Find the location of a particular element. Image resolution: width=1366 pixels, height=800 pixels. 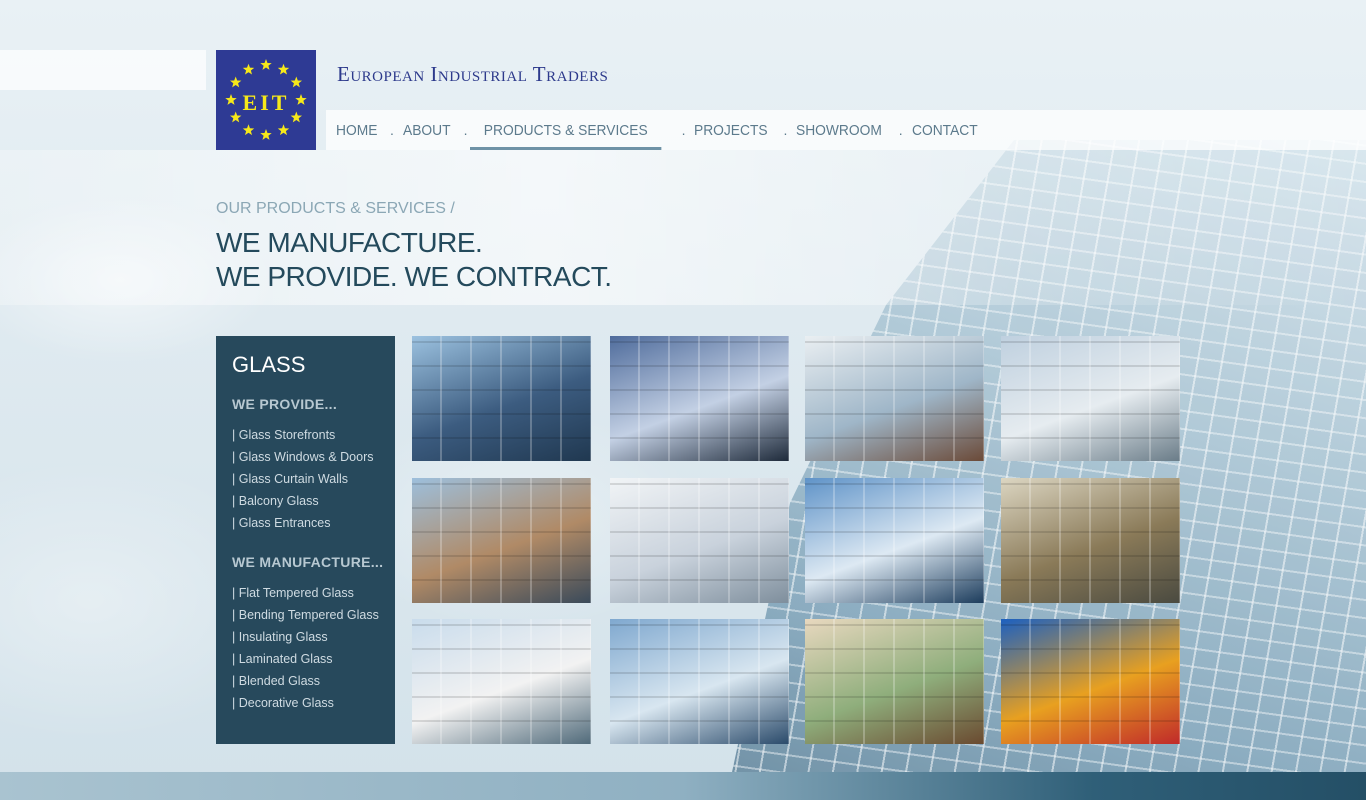

sky-reflection-facade-photo is located at coordinates (894, 540).